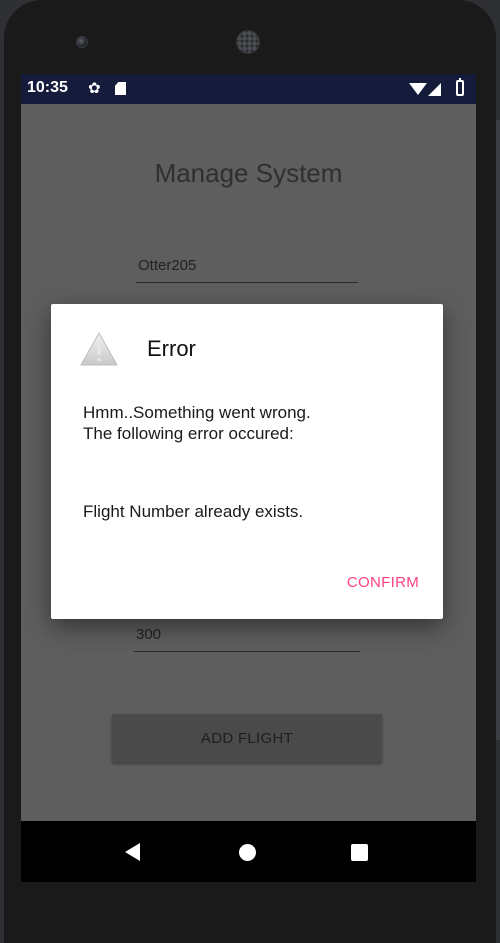 This screenshot has width=500, height=943. What do you see at coordinates (434, 89) in the screenshot?
I see `cell-signal-icon` at bounding box center [434, 89].